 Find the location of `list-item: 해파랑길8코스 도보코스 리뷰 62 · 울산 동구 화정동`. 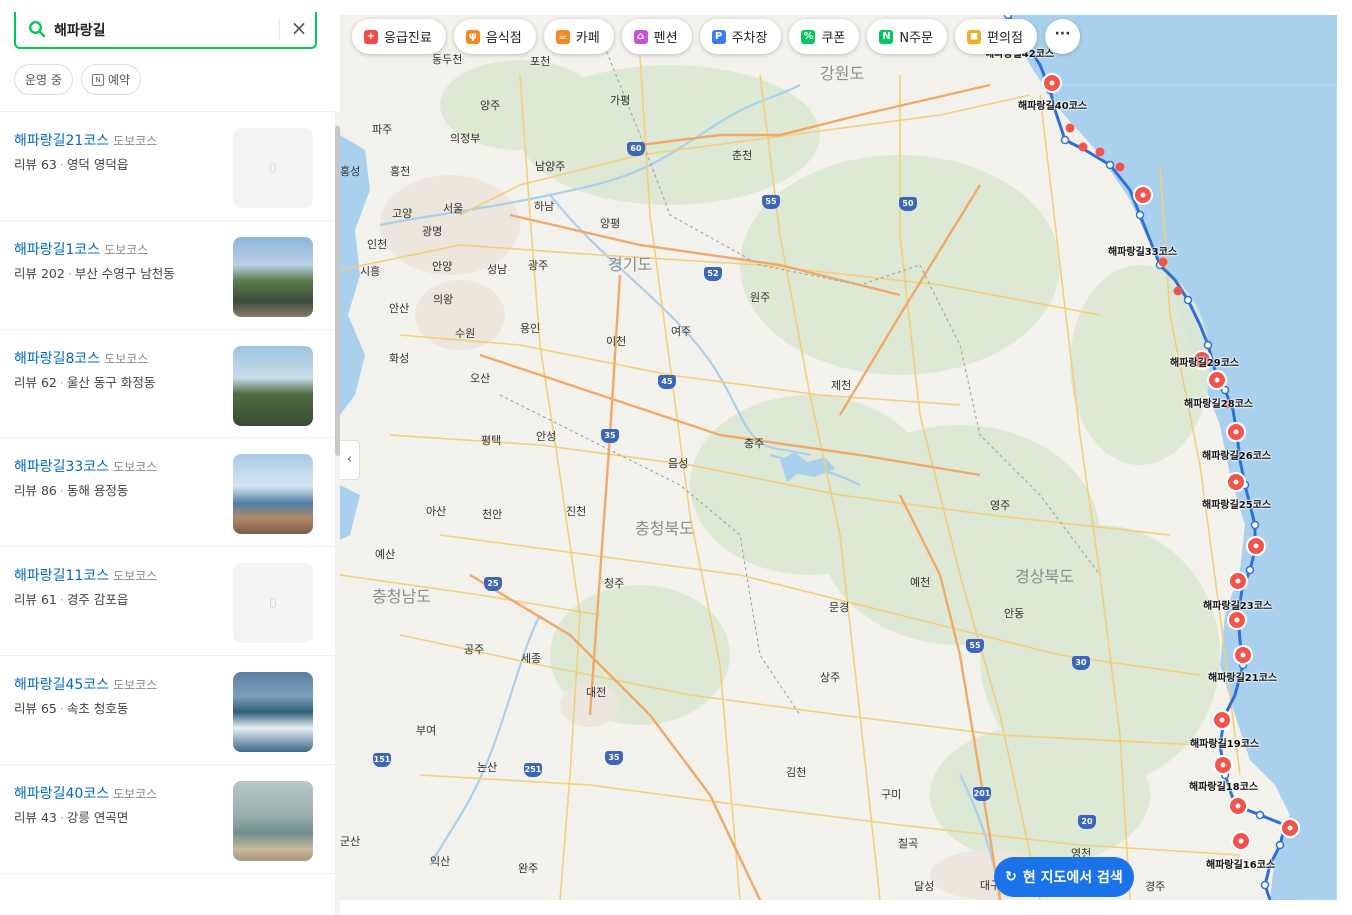

list-item: 해파랑길8코스 도보코스 리뷰 62 · 울산 동구 화정동 is located at coordinates (167, 384).